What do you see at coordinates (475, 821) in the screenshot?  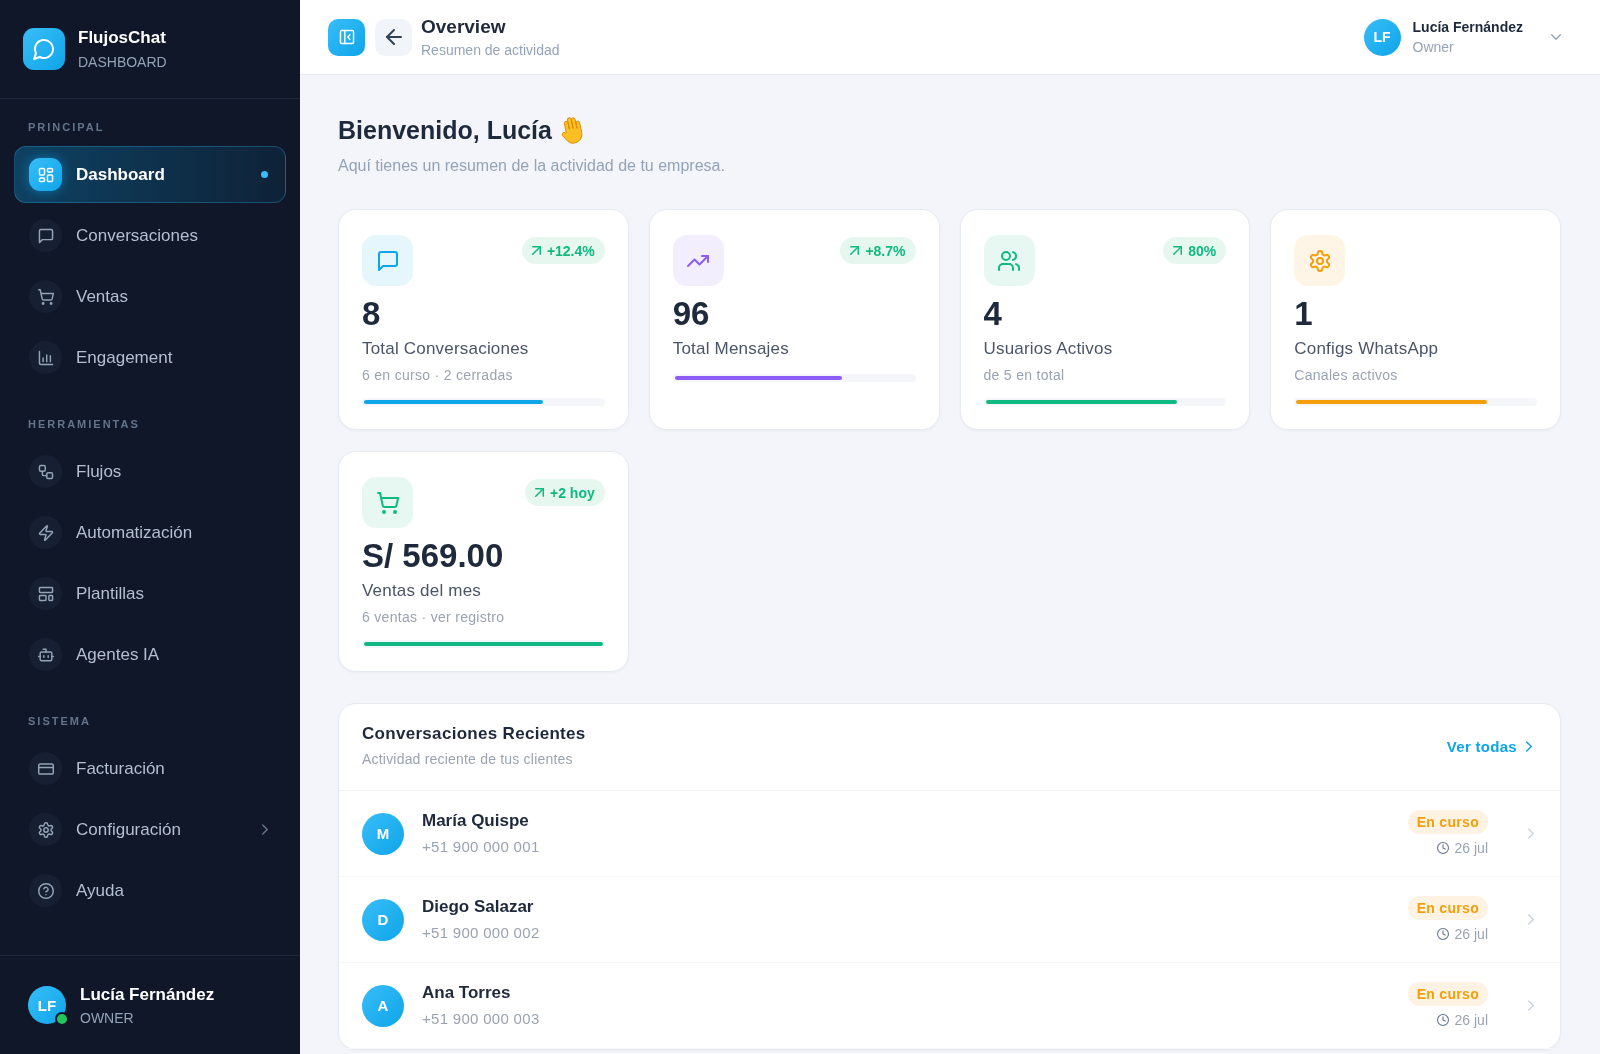 I see `contact-name: María Quispe` at bounding box center [475, 821].